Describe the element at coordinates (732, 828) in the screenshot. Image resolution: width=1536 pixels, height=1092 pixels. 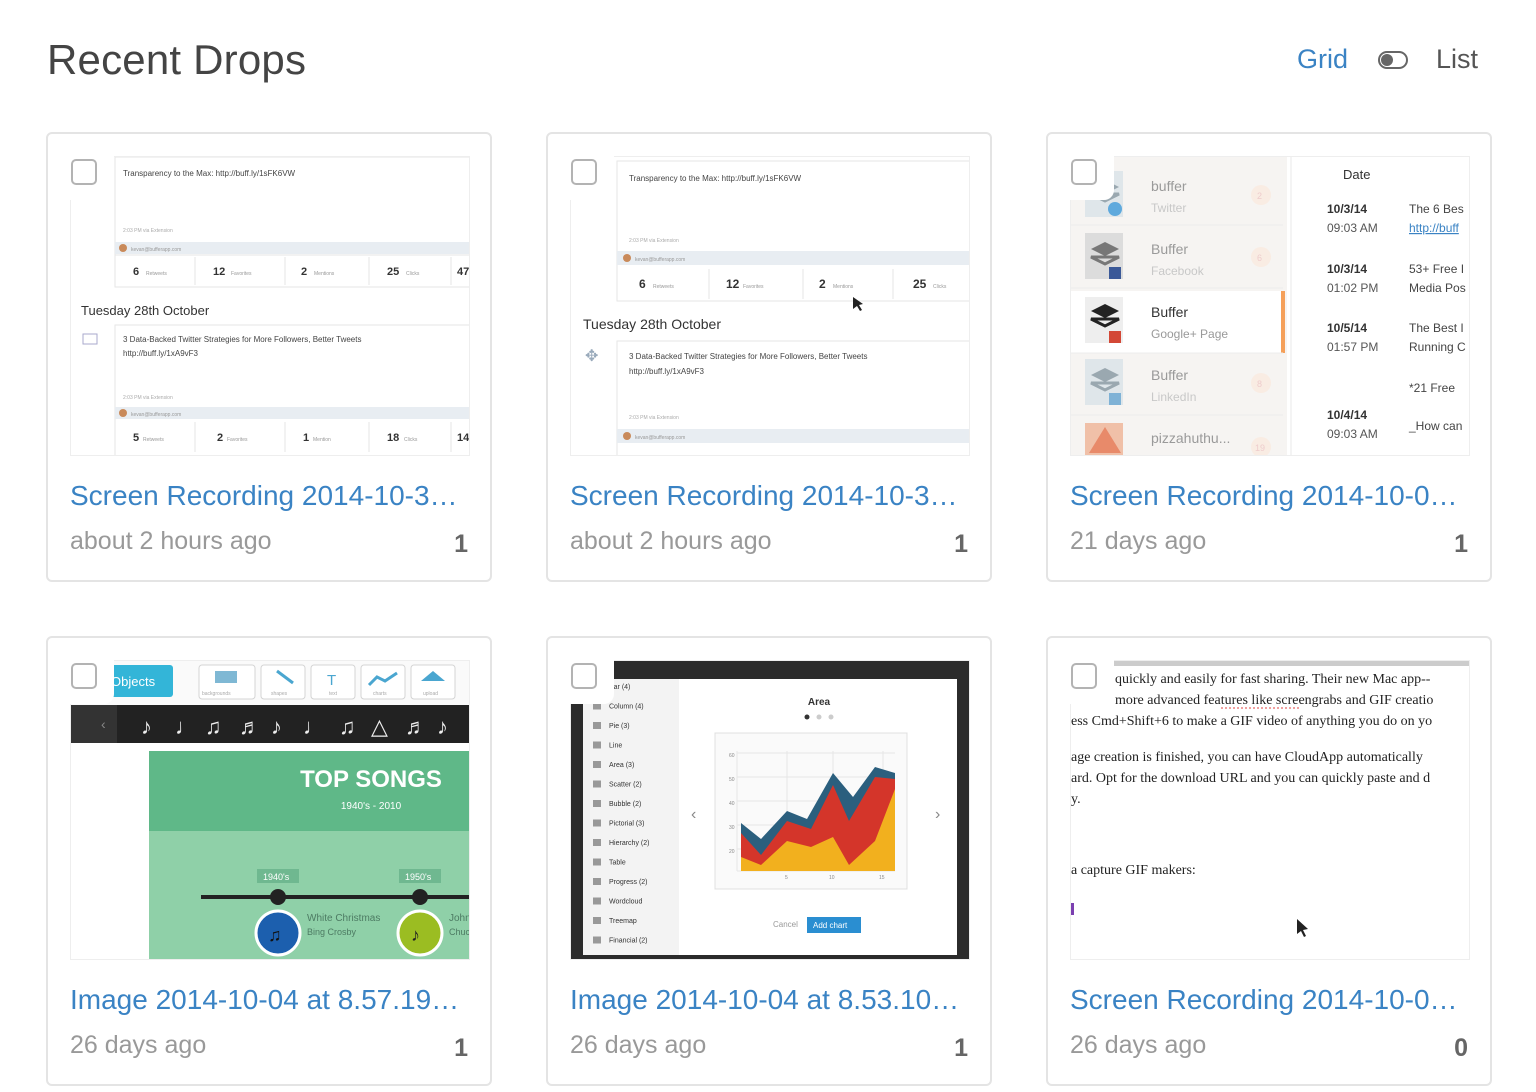
I see `svg-text: 30` at that location.